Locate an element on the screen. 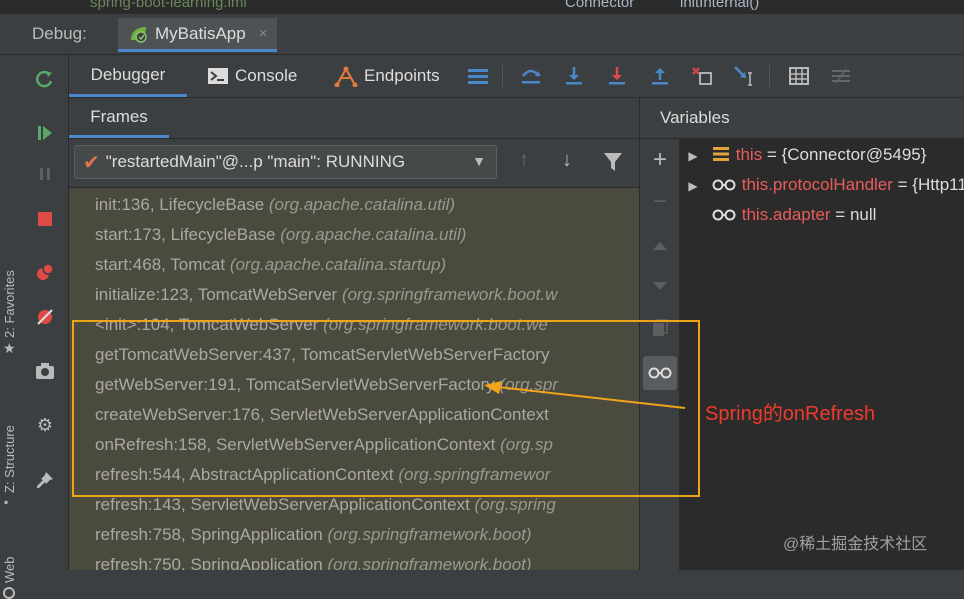 This screenshot has width=964, height=599. tree-row: this.adapter = null is located at coordinates (777, 215).